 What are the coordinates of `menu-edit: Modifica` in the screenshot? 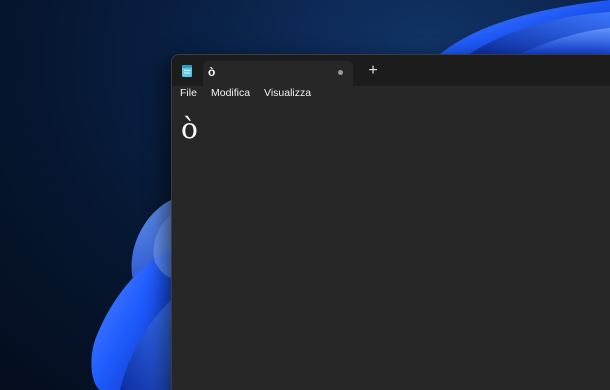 It's located at (230, 93).